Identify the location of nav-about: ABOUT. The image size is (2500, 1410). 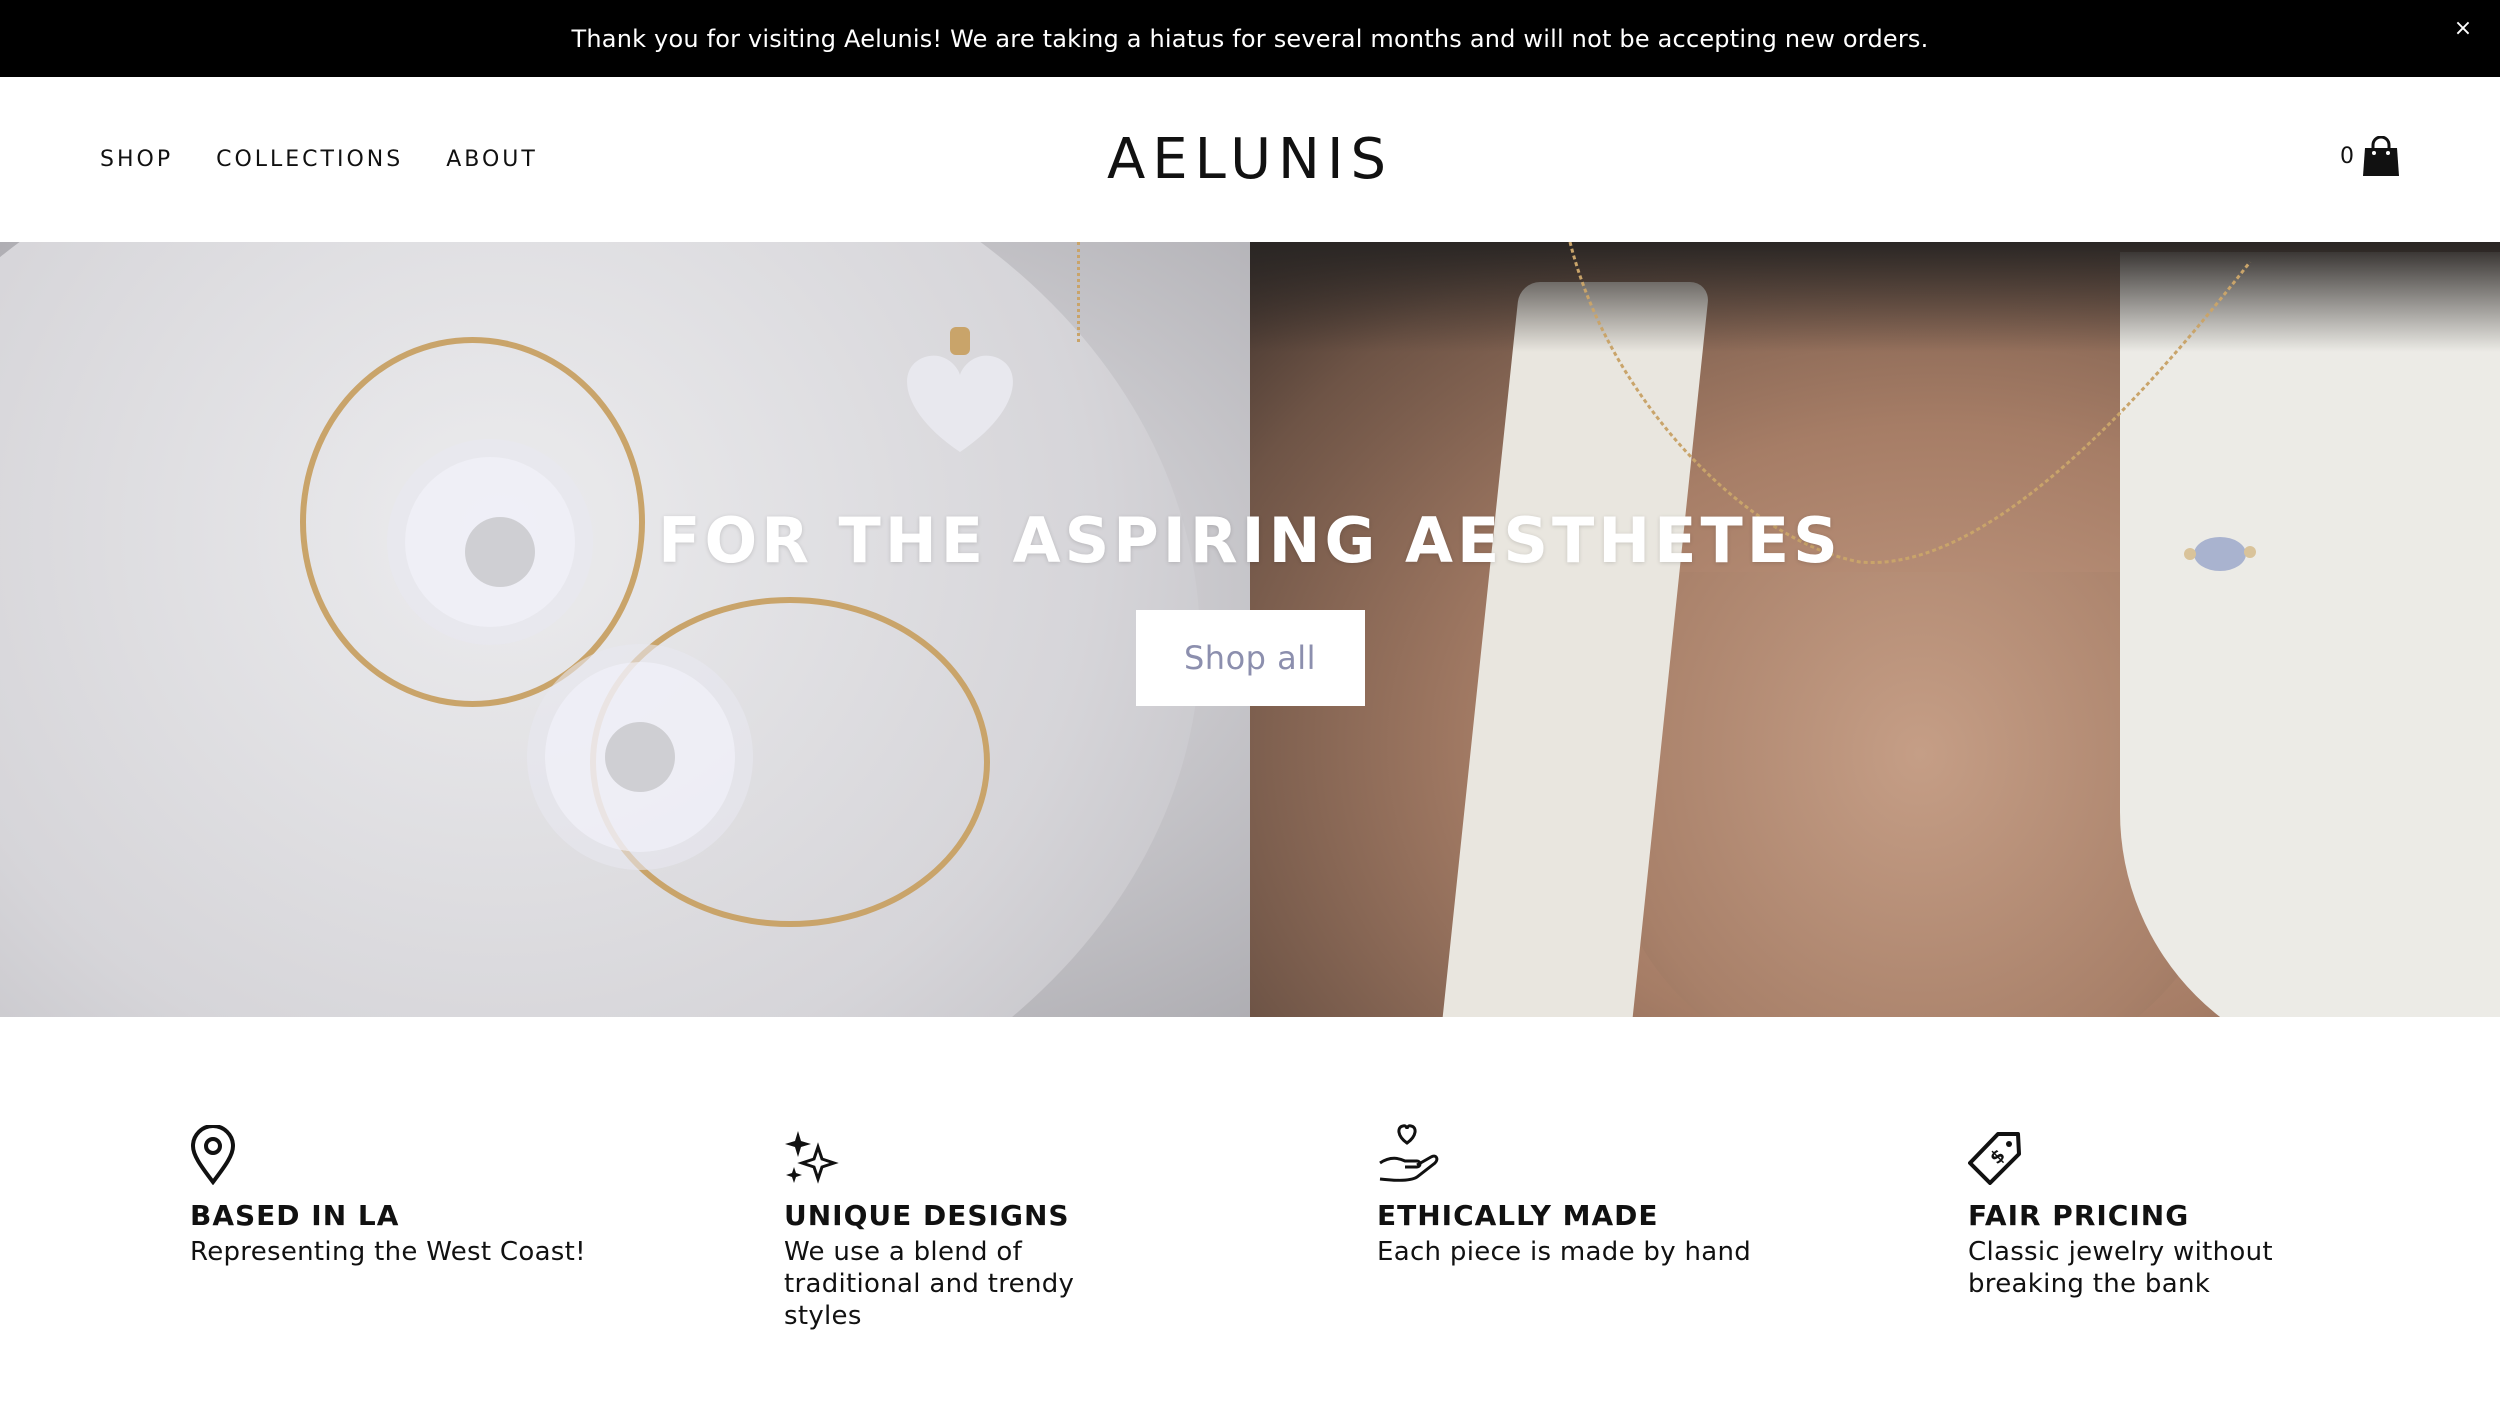
(492, 159).